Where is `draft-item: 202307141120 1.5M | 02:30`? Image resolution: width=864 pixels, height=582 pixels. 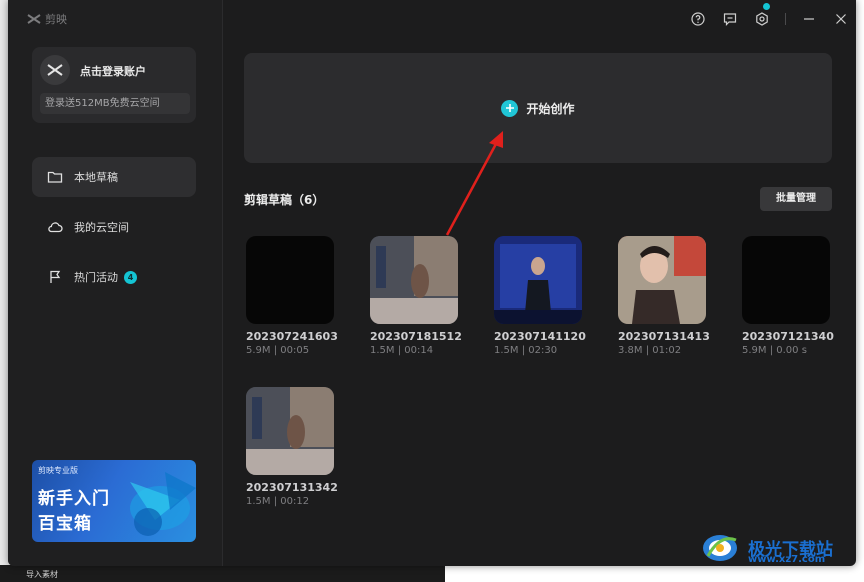
draft-item: 202307141120 1.5M | 02:30 is located at coordinates (549, 296).